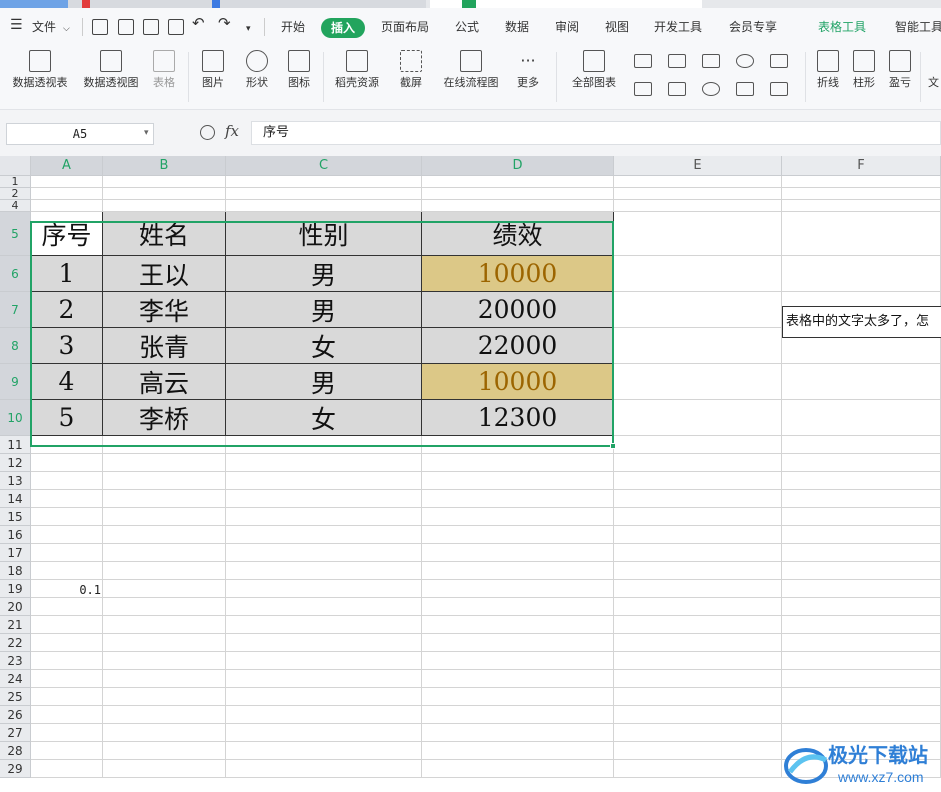  I want to click on row-header-5: 5, so click(15, 234).